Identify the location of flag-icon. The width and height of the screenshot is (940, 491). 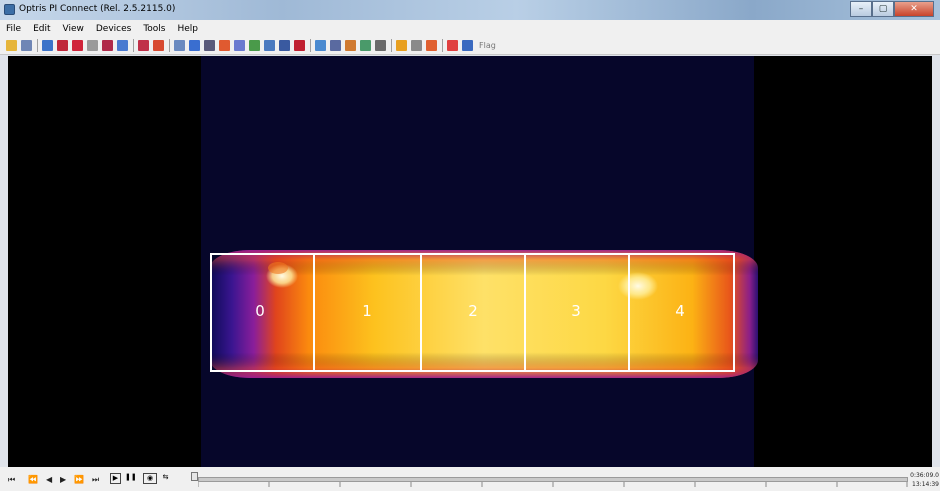
(467, 45).